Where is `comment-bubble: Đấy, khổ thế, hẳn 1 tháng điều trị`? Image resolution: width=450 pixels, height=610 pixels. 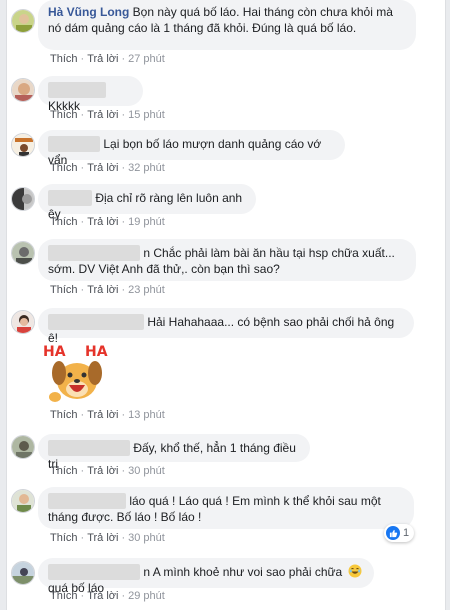 comment-bubble: Đấy, khổ thế, hẳn 1 tháng điều trị is located at coordinates (174, 452).